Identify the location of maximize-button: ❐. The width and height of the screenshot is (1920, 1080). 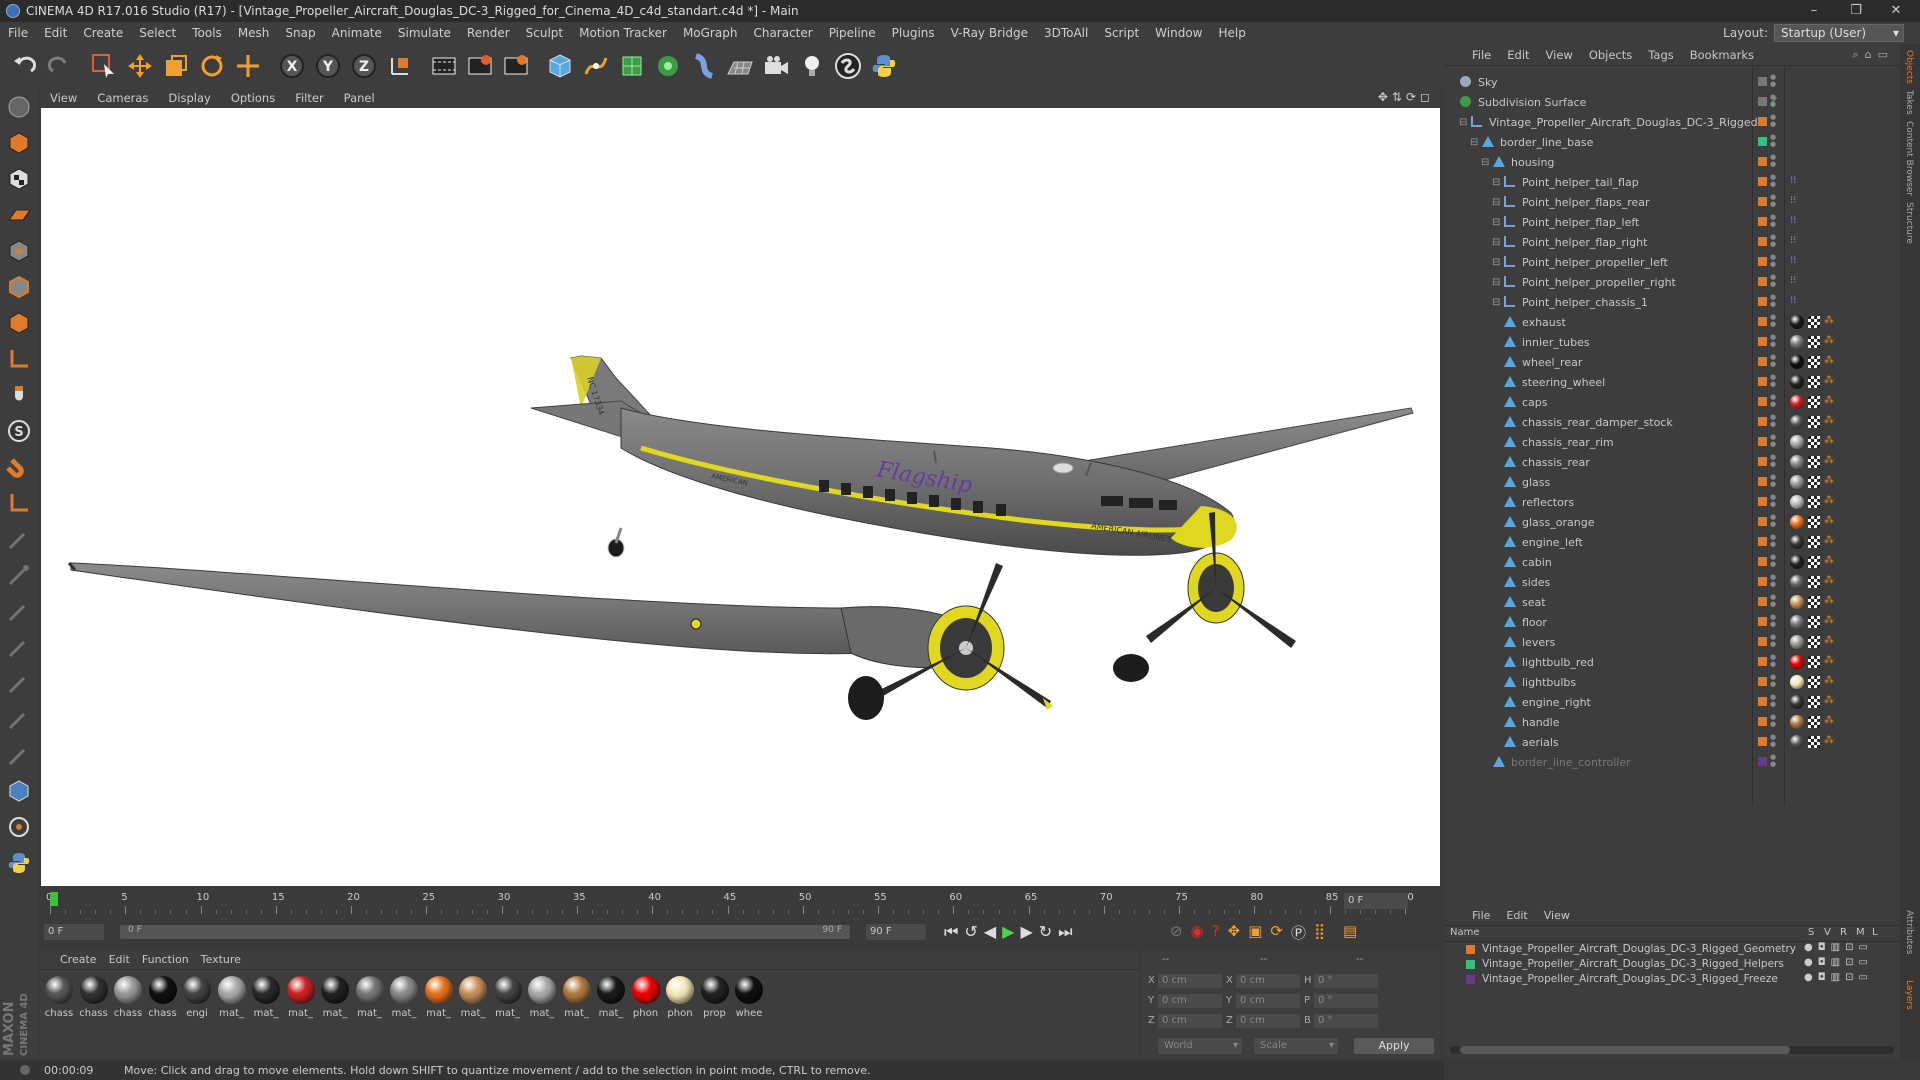
(1856, 11).